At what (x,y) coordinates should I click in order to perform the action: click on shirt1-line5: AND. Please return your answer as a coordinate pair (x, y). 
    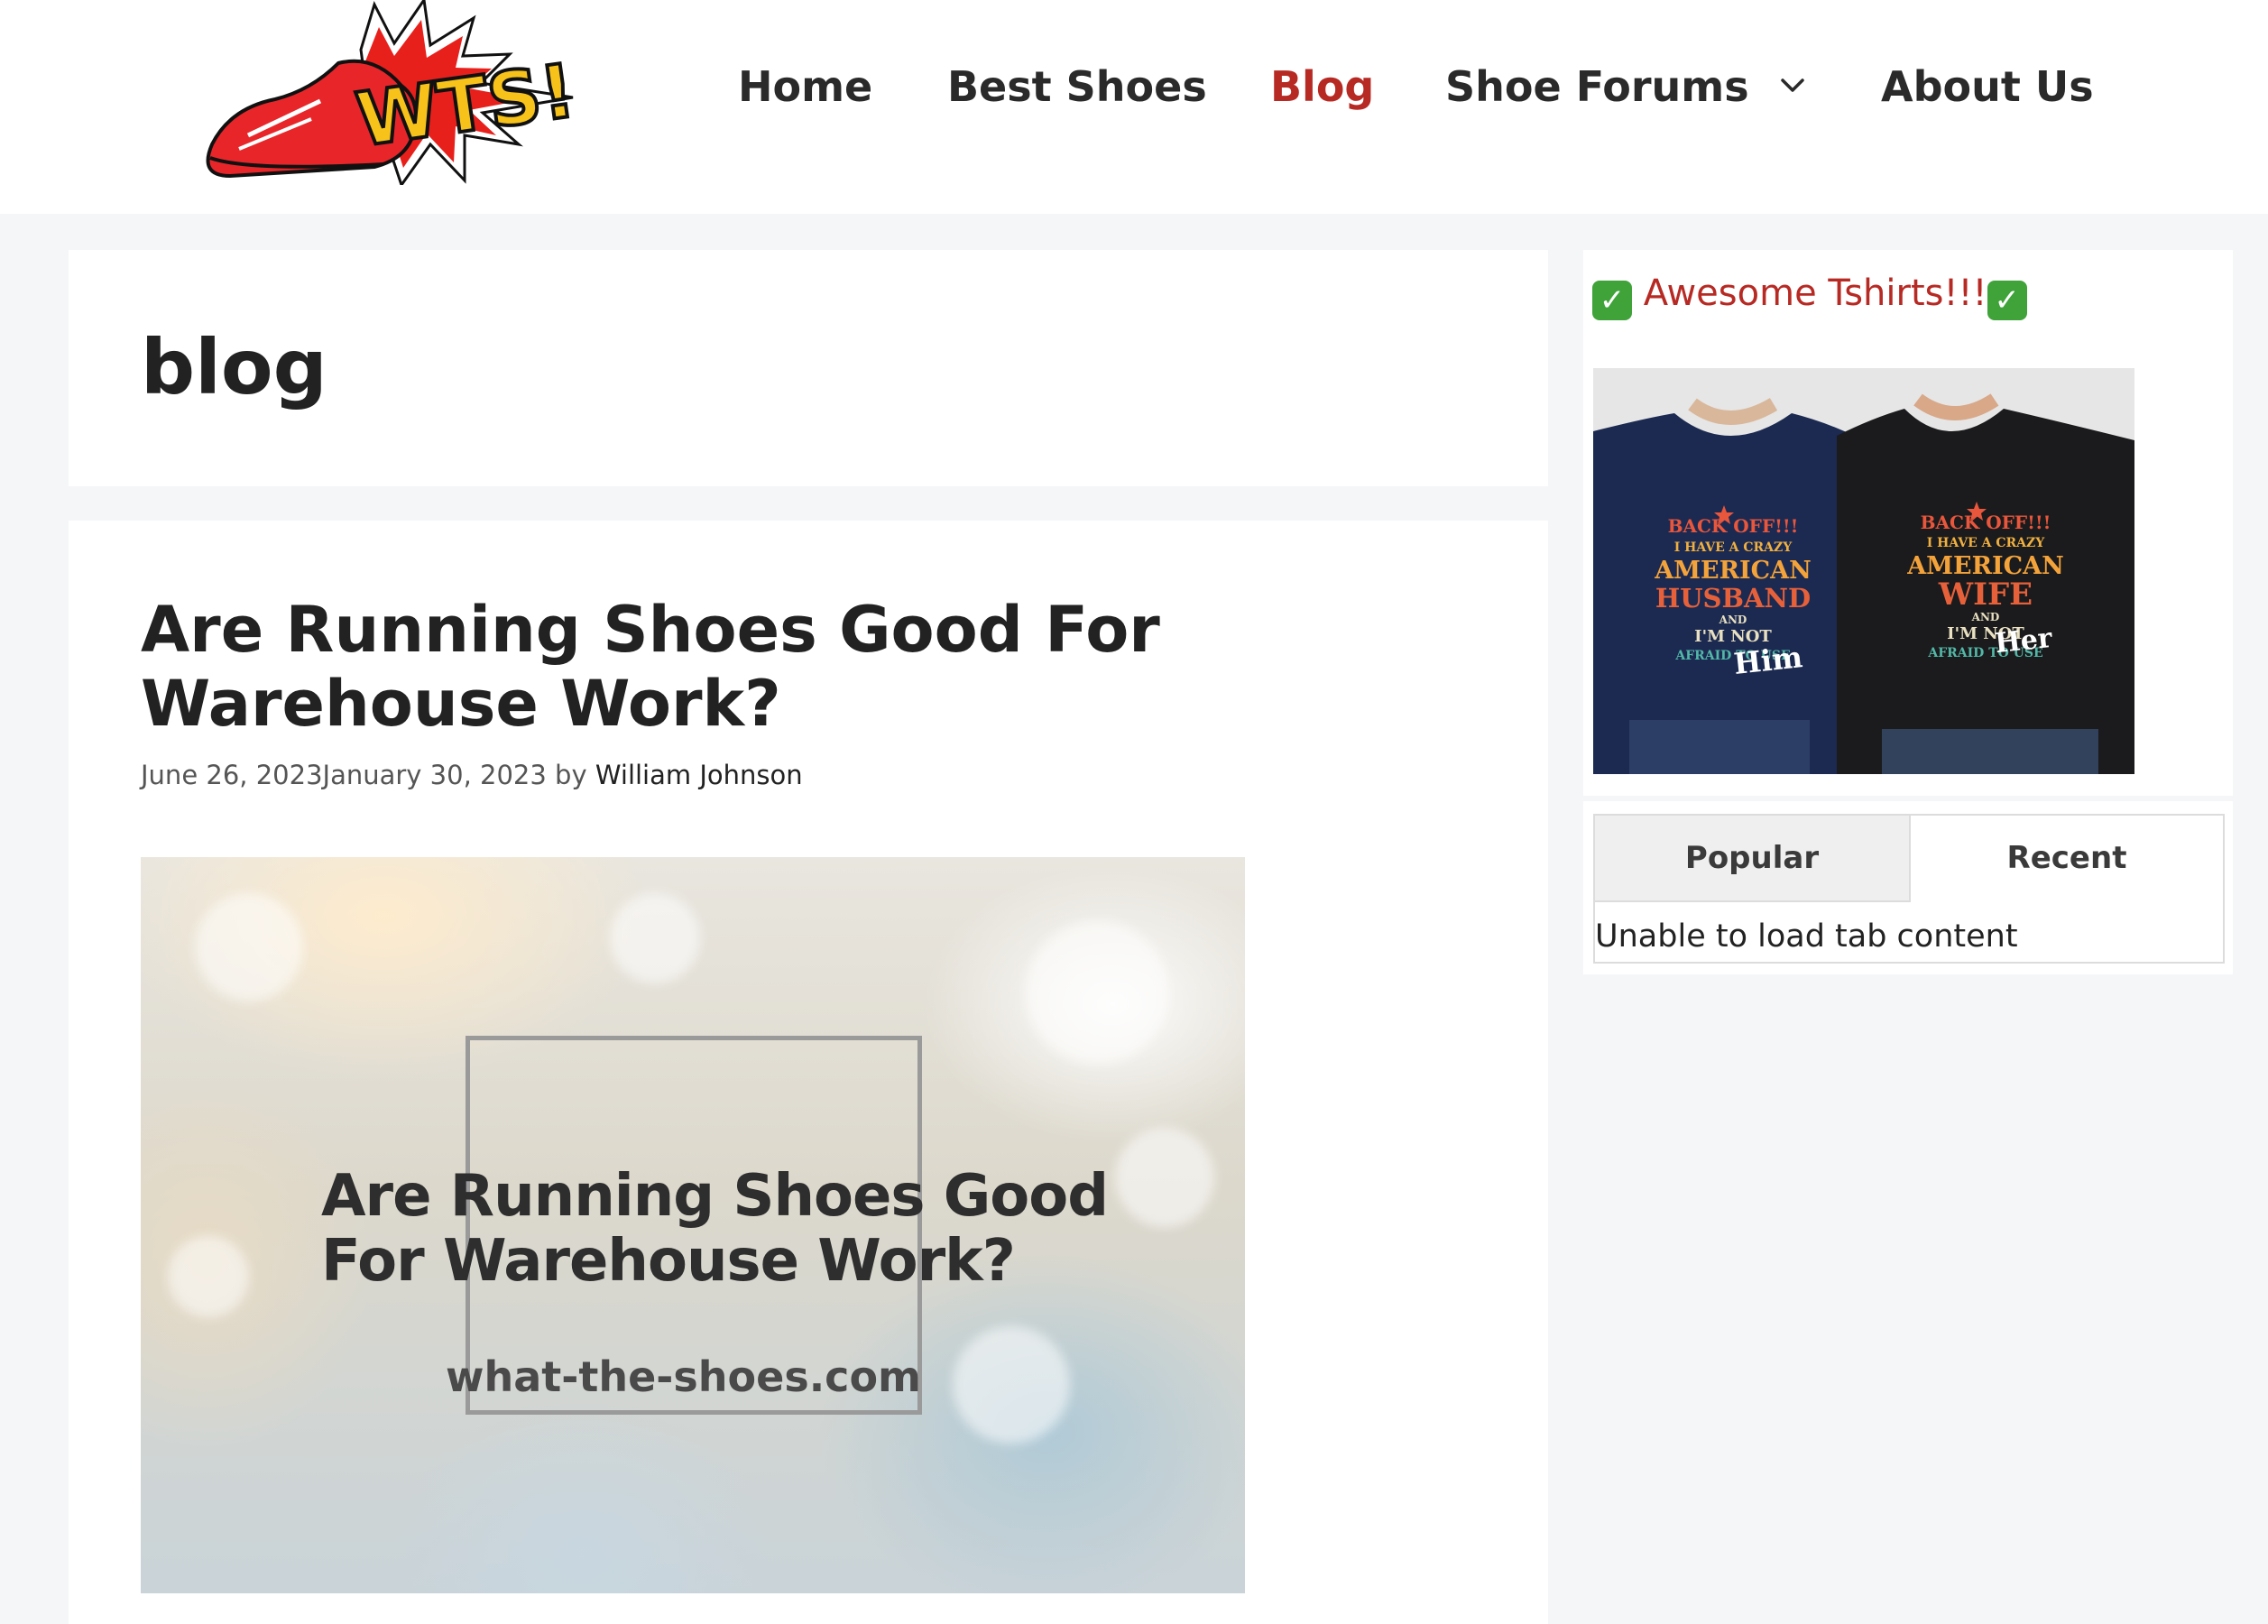
    Looking at the image, I should click on (1733, 620).